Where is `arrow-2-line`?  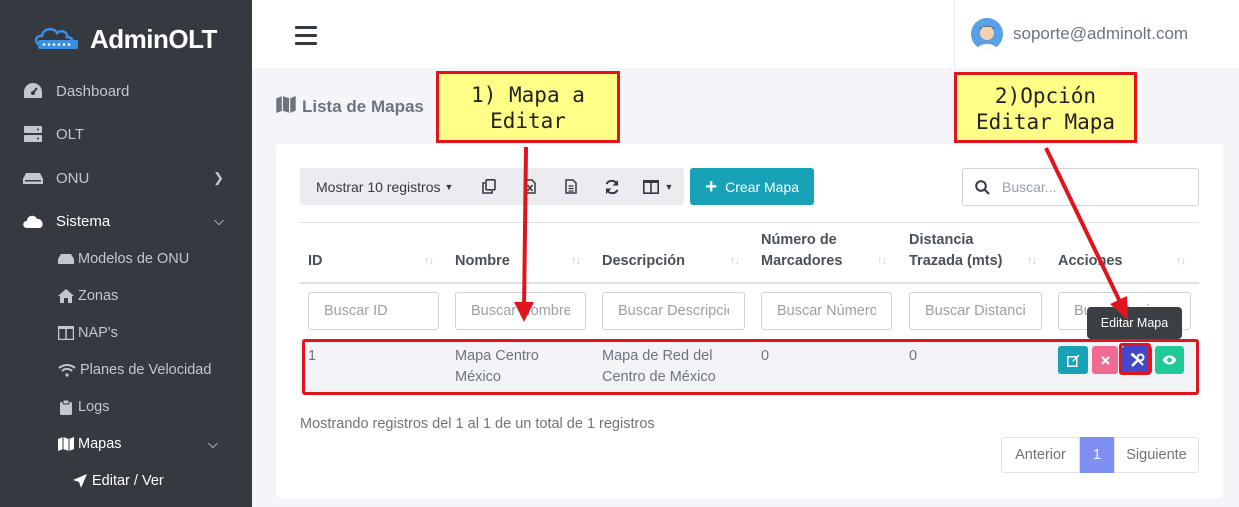 arrow-2-line is located at coordinates (1084, 227).